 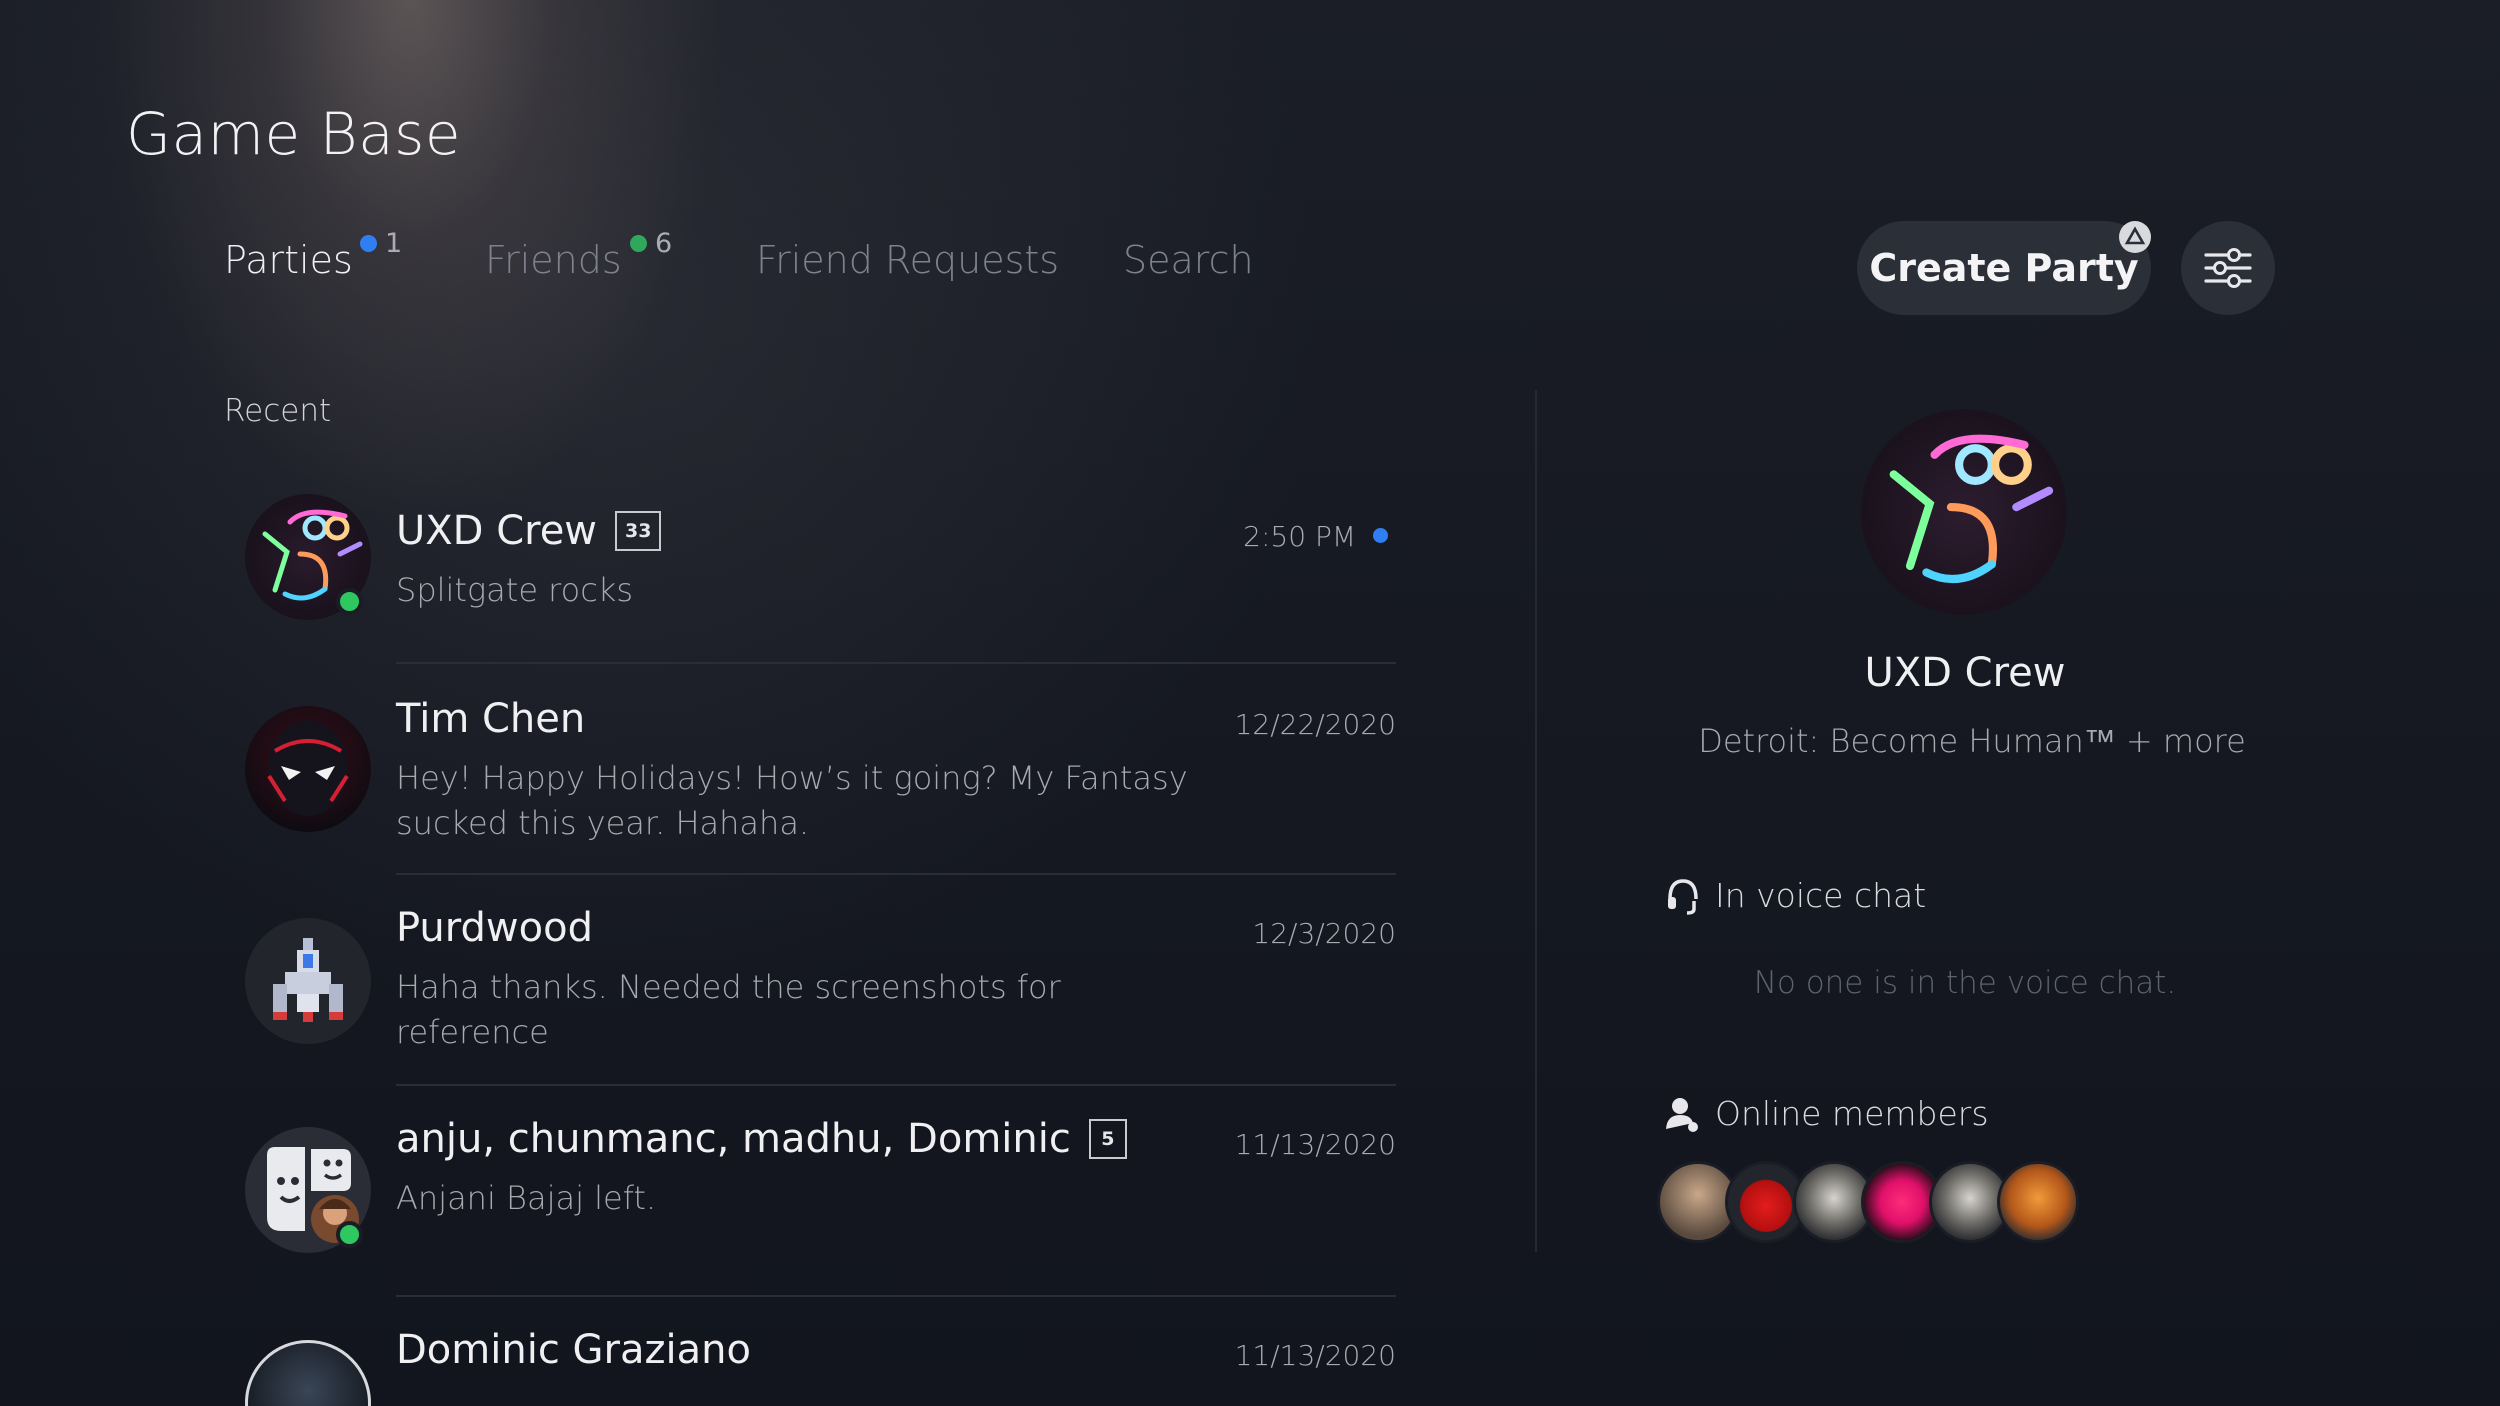 I want to click on row-title: UXD Crew, so click(x=497, y=531).